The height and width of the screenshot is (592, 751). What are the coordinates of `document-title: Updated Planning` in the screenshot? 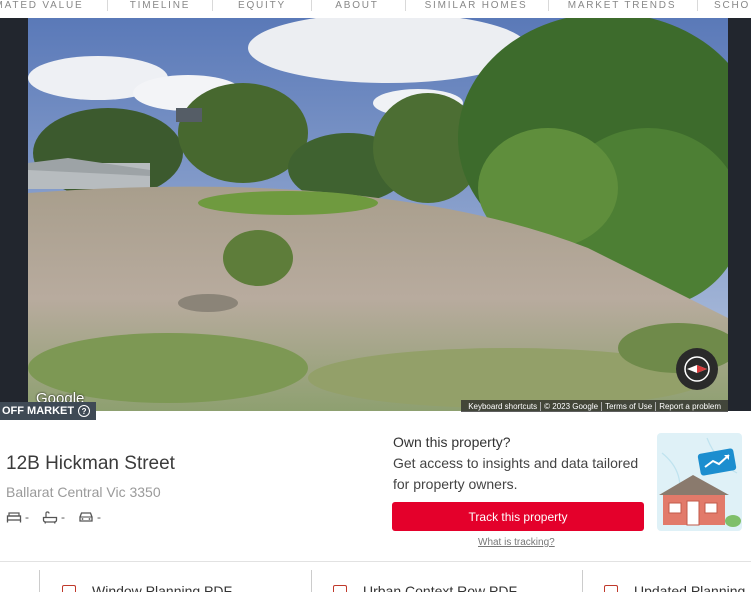 It's located at (690, 587).